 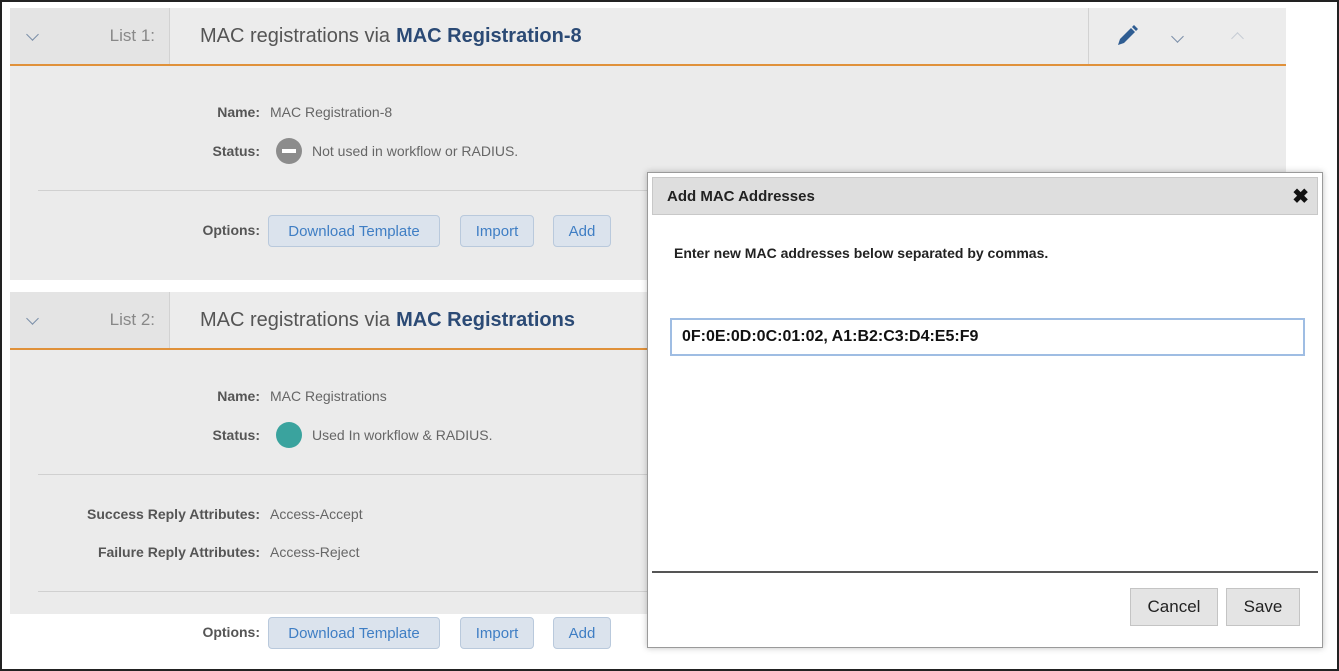 I want to click on list-title-1: MAC registrations via MAC Registration-8, so click(x=391, y=36).